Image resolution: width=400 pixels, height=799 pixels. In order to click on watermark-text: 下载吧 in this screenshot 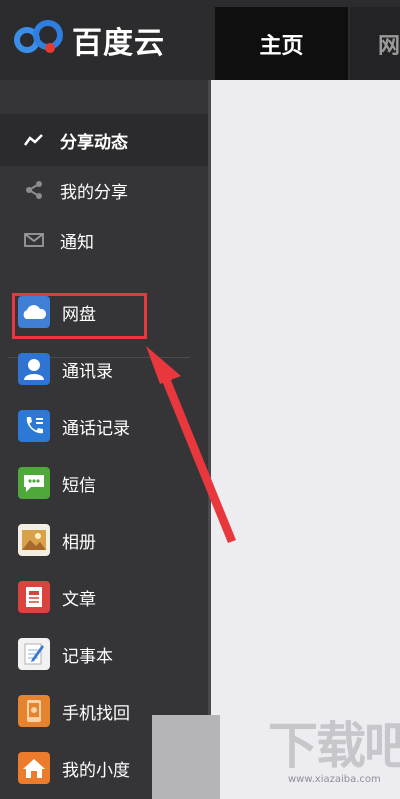, I will do `click(334, 746)`.